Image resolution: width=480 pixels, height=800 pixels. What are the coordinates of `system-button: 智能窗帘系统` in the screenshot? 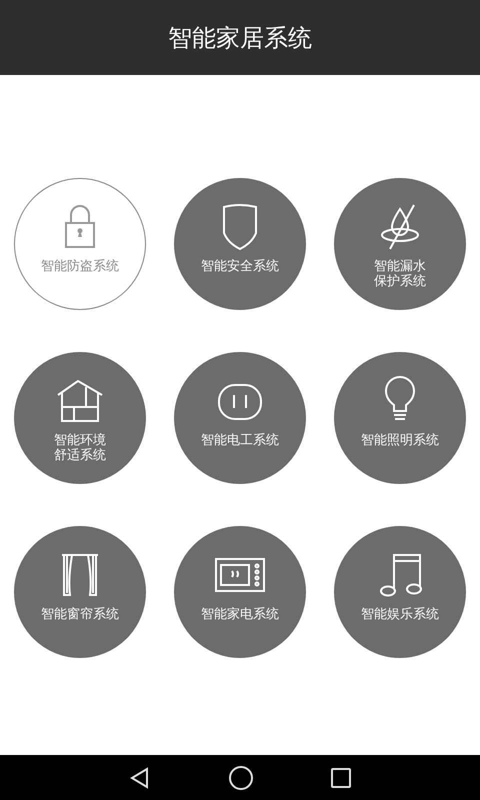 It's located at (80, 592).